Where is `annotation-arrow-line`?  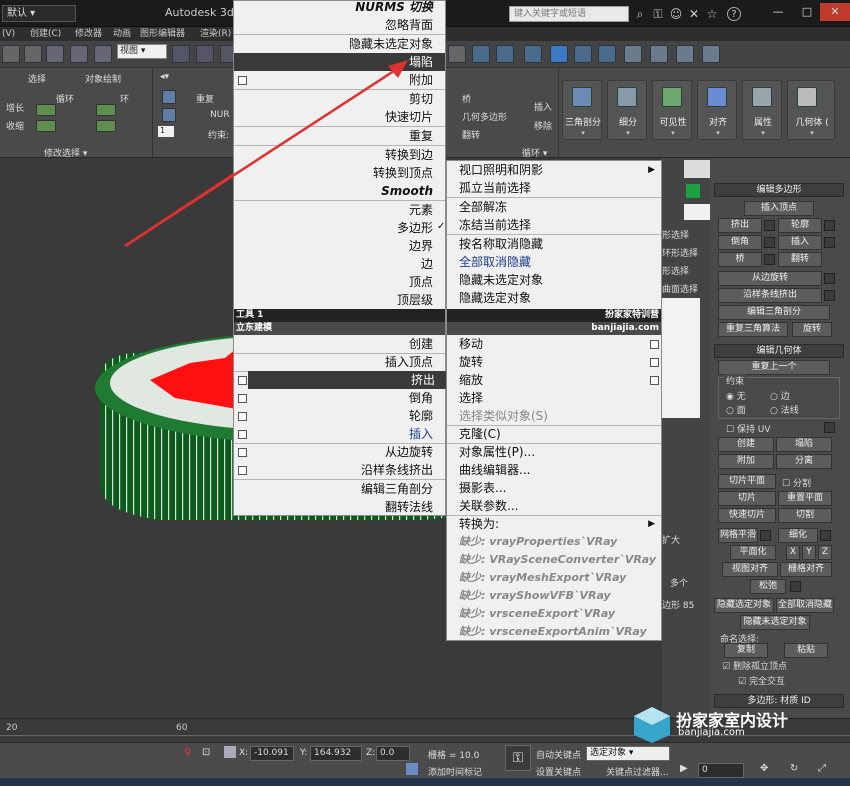
annotation-arrow-line is located at coordinates (262, 156).